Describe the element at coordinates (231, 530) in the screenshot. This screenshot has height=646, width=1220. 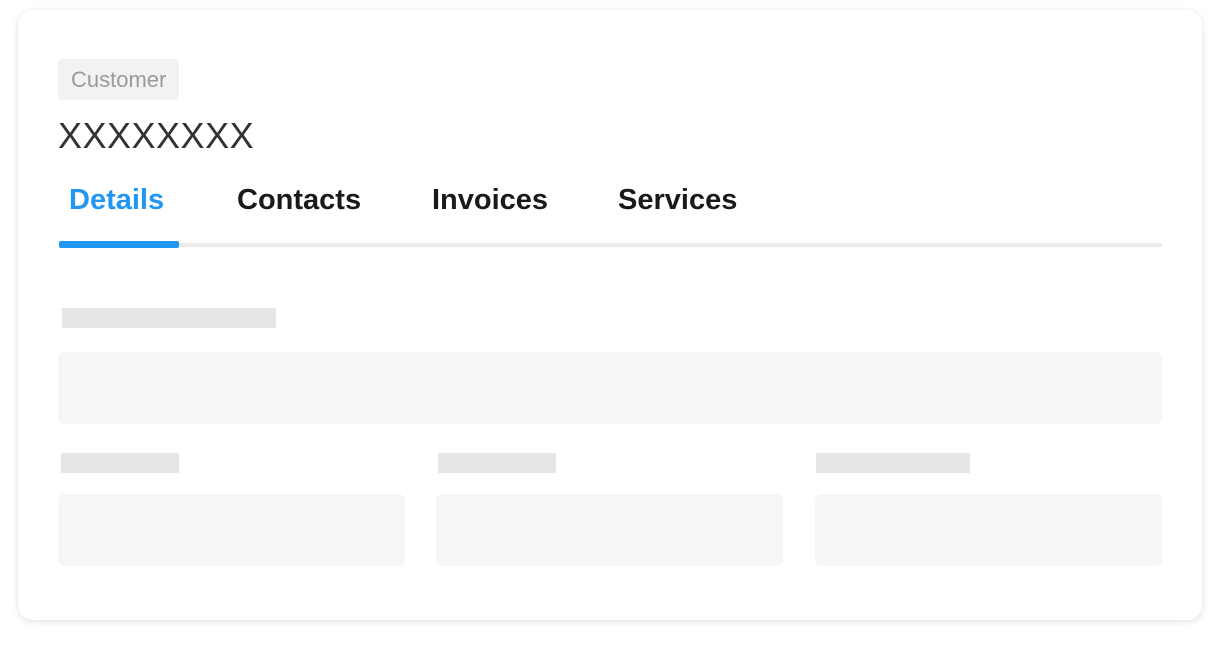
I see `skeleton-field-col1` at that location.